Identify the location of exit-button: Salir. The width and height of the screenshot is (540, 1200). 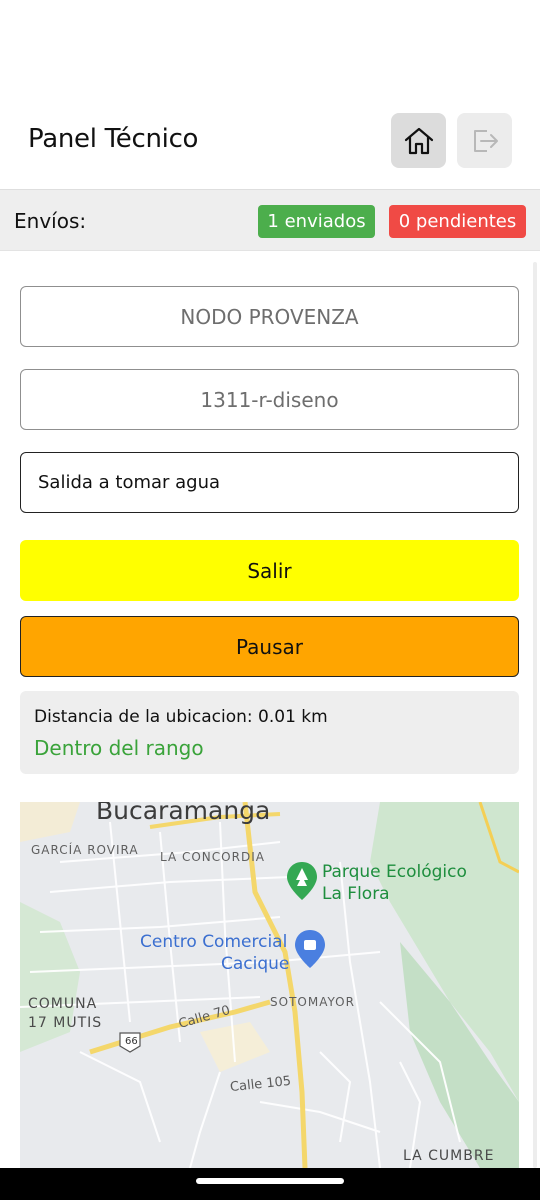
(269, 570).